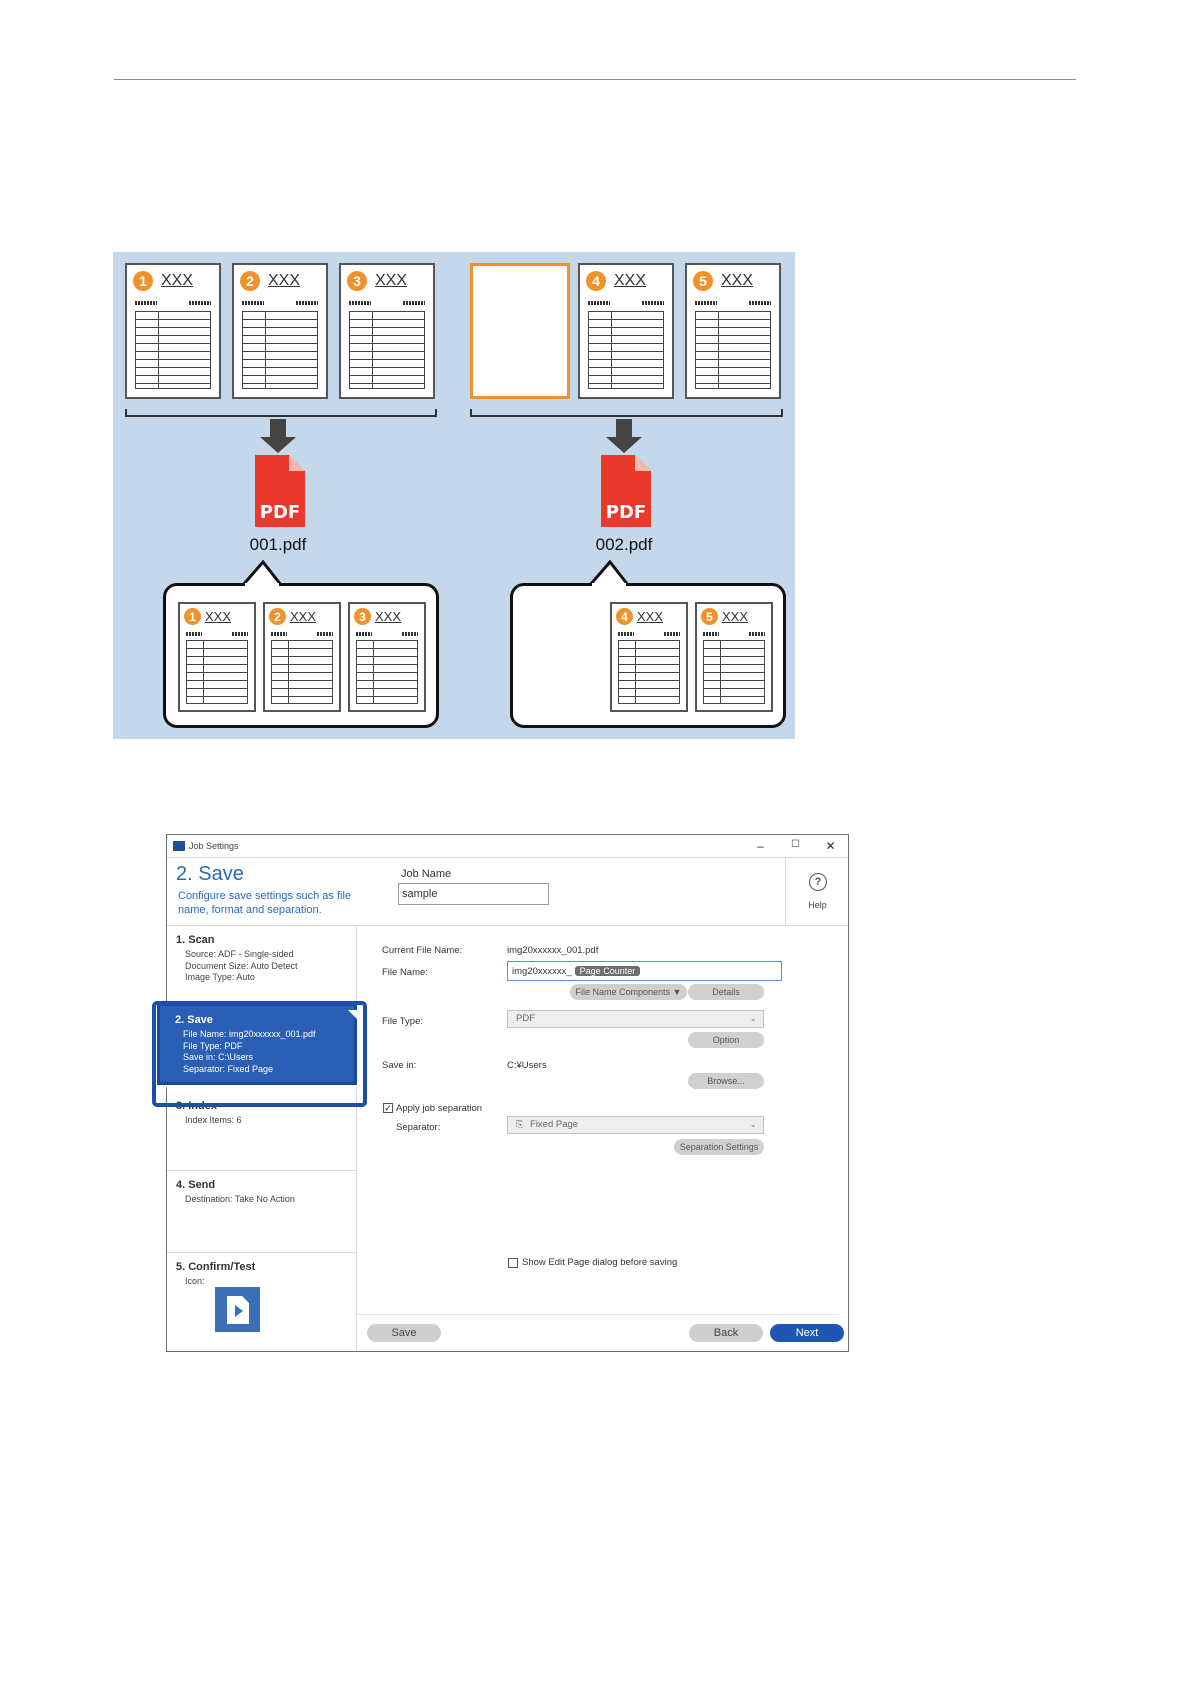 This screenshot has height=1684, width=1190. What do you see at coordinates (473, 894) in the screenshot?
I see `job-name-input: sample` at bounding box center [473, 894].